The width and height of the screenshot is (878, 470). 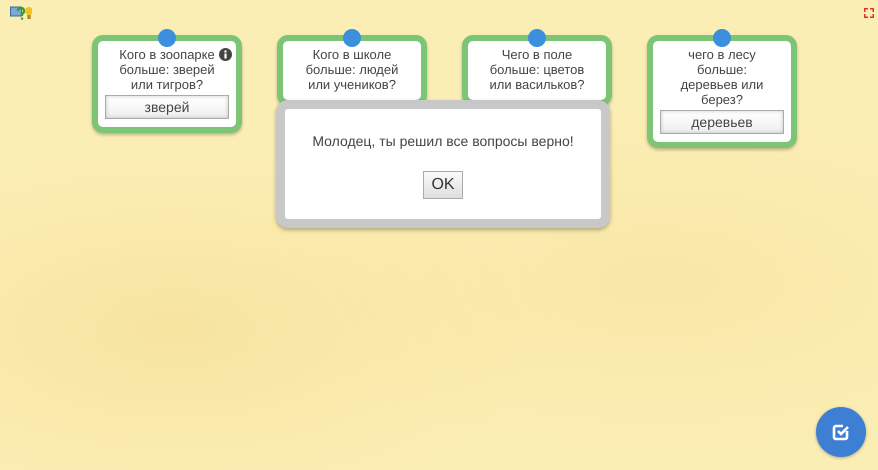 I want to click on question-text: Кого в зоопарке больше: зверей или тигров?, so click(x=167, y=69).